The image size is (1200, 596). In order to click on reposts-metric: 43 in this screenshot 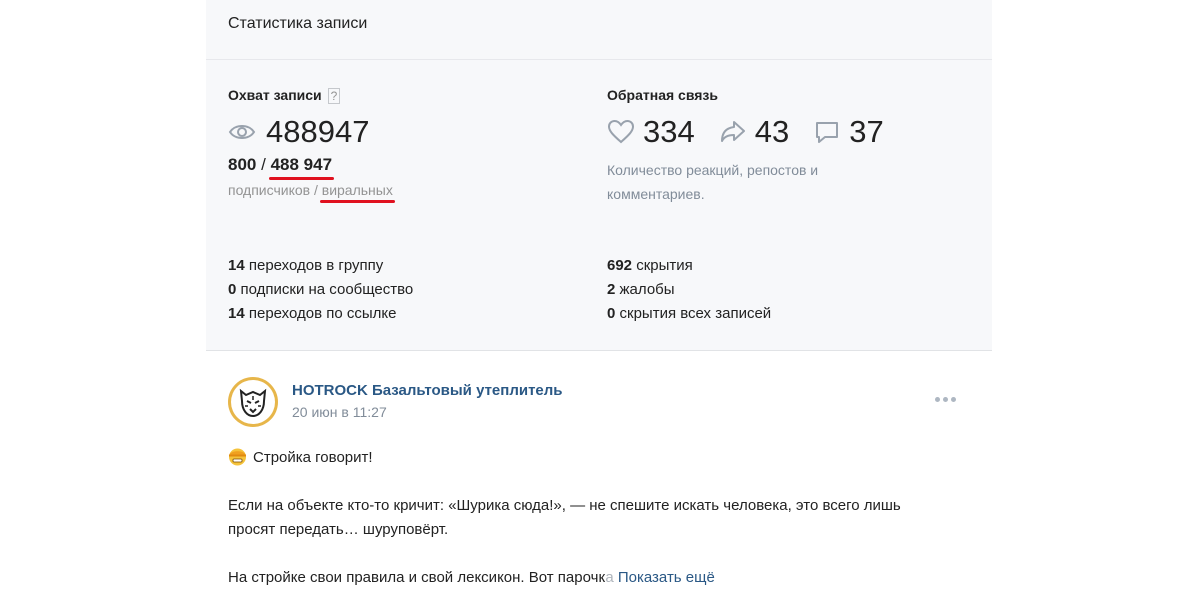, I will do `click(754, 132)`.